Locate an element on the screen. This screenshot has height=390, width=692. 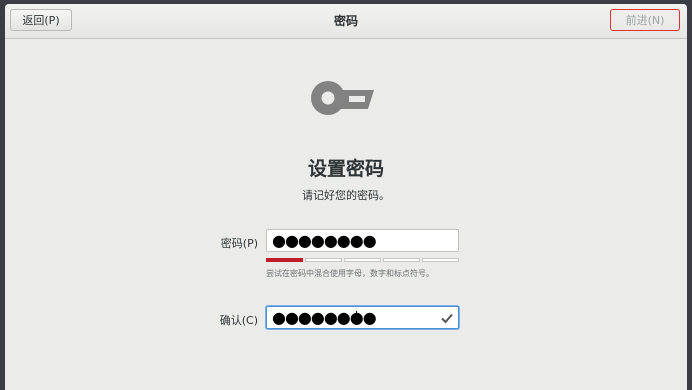
header-bar: 返回(P) 密码 前进(N) is located at coordinates (346, 21).